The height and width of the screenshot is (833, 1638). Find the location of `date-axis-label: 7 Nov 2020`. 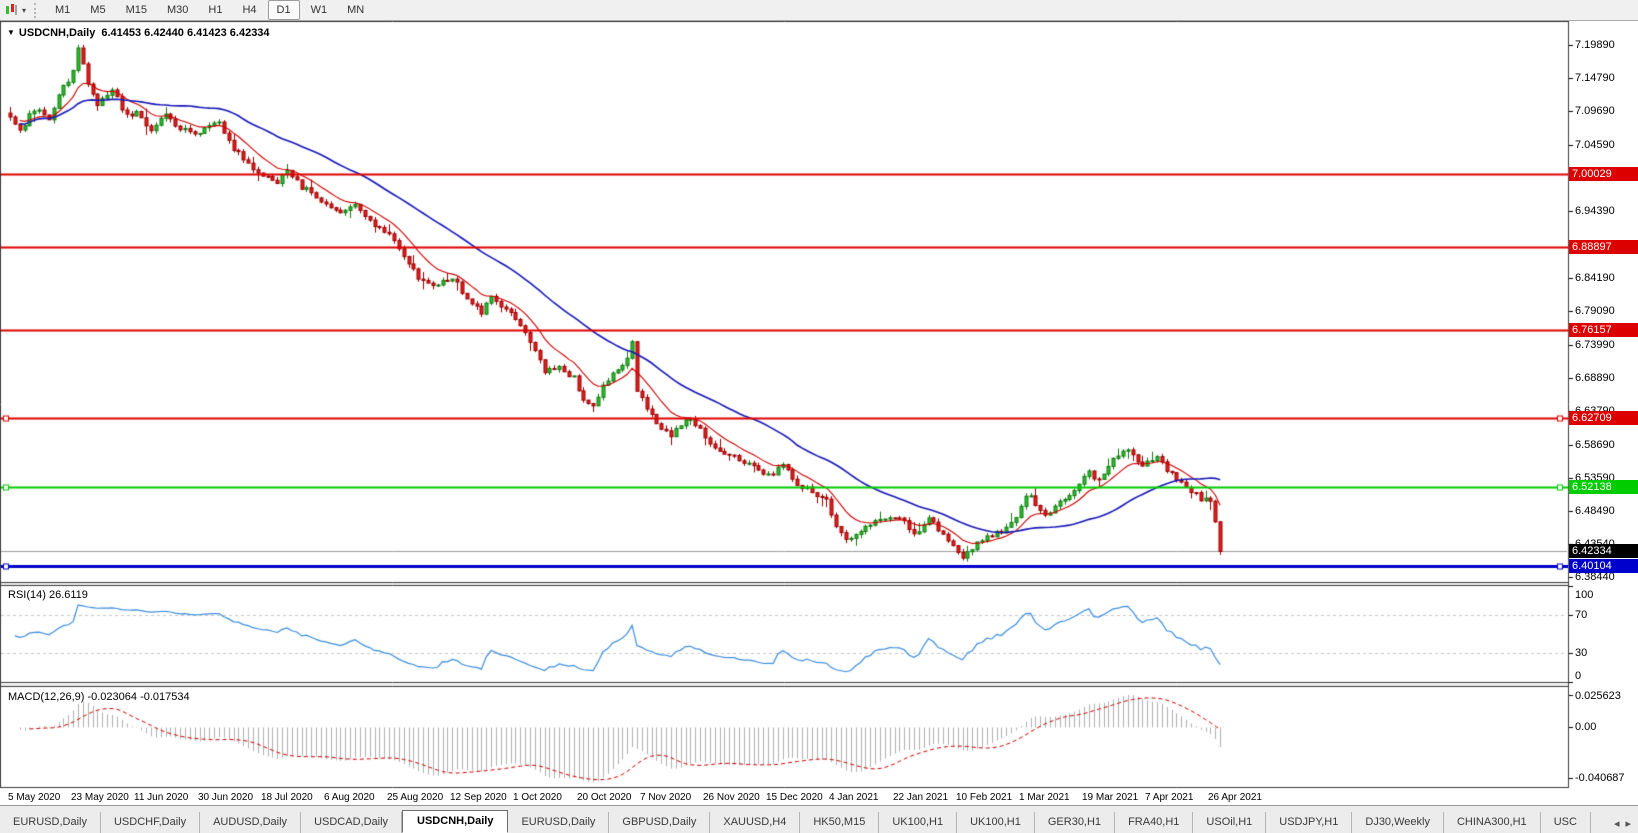

date-axis-label: 7 Nov 2020 is located at coordinates (666, 797).